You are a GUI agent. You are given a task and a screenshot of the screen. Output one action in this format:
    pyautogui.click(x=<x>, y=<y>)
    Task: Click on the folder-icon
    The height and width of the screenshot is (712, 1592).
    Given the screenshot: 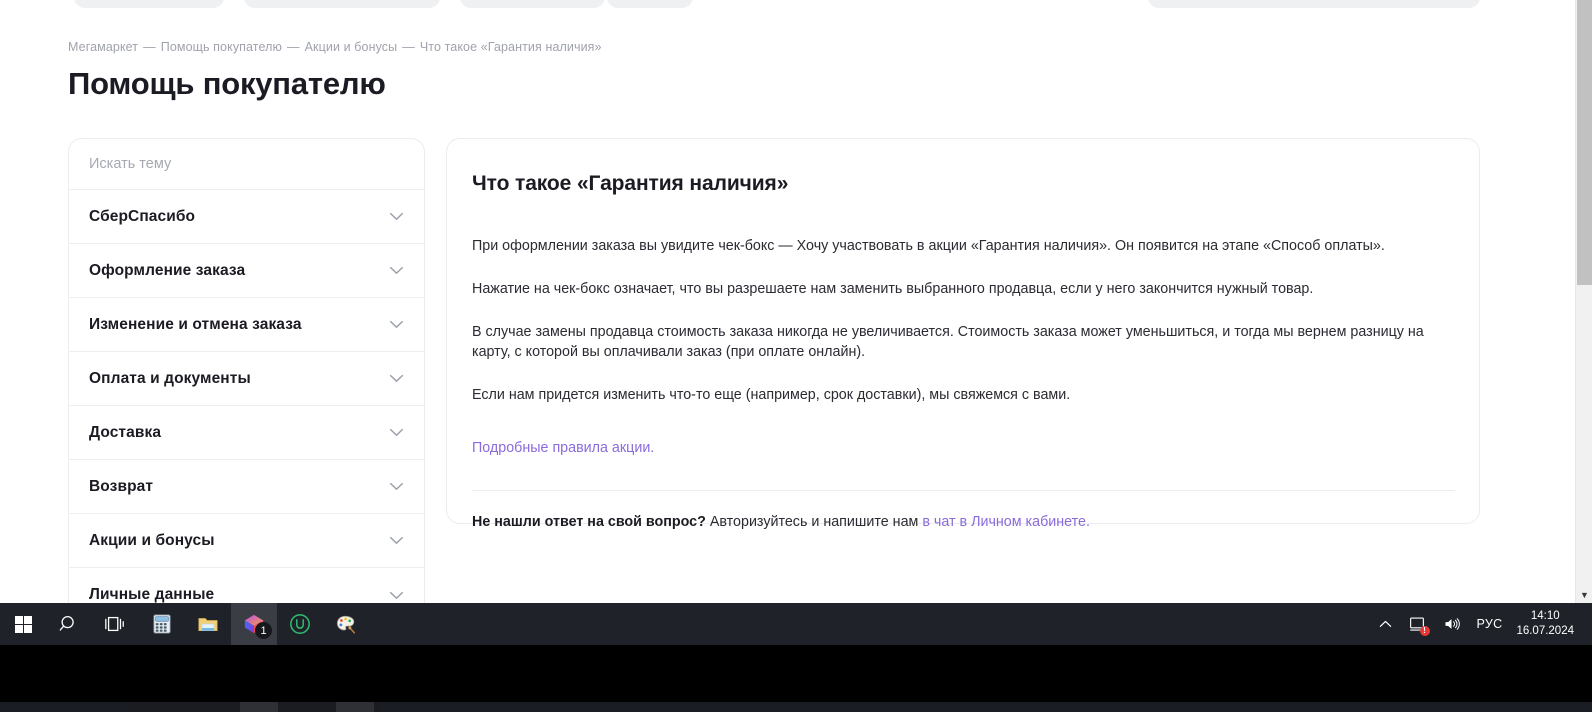 What is the action you would take?
    pyautogui.click(x=208, y=624)
    